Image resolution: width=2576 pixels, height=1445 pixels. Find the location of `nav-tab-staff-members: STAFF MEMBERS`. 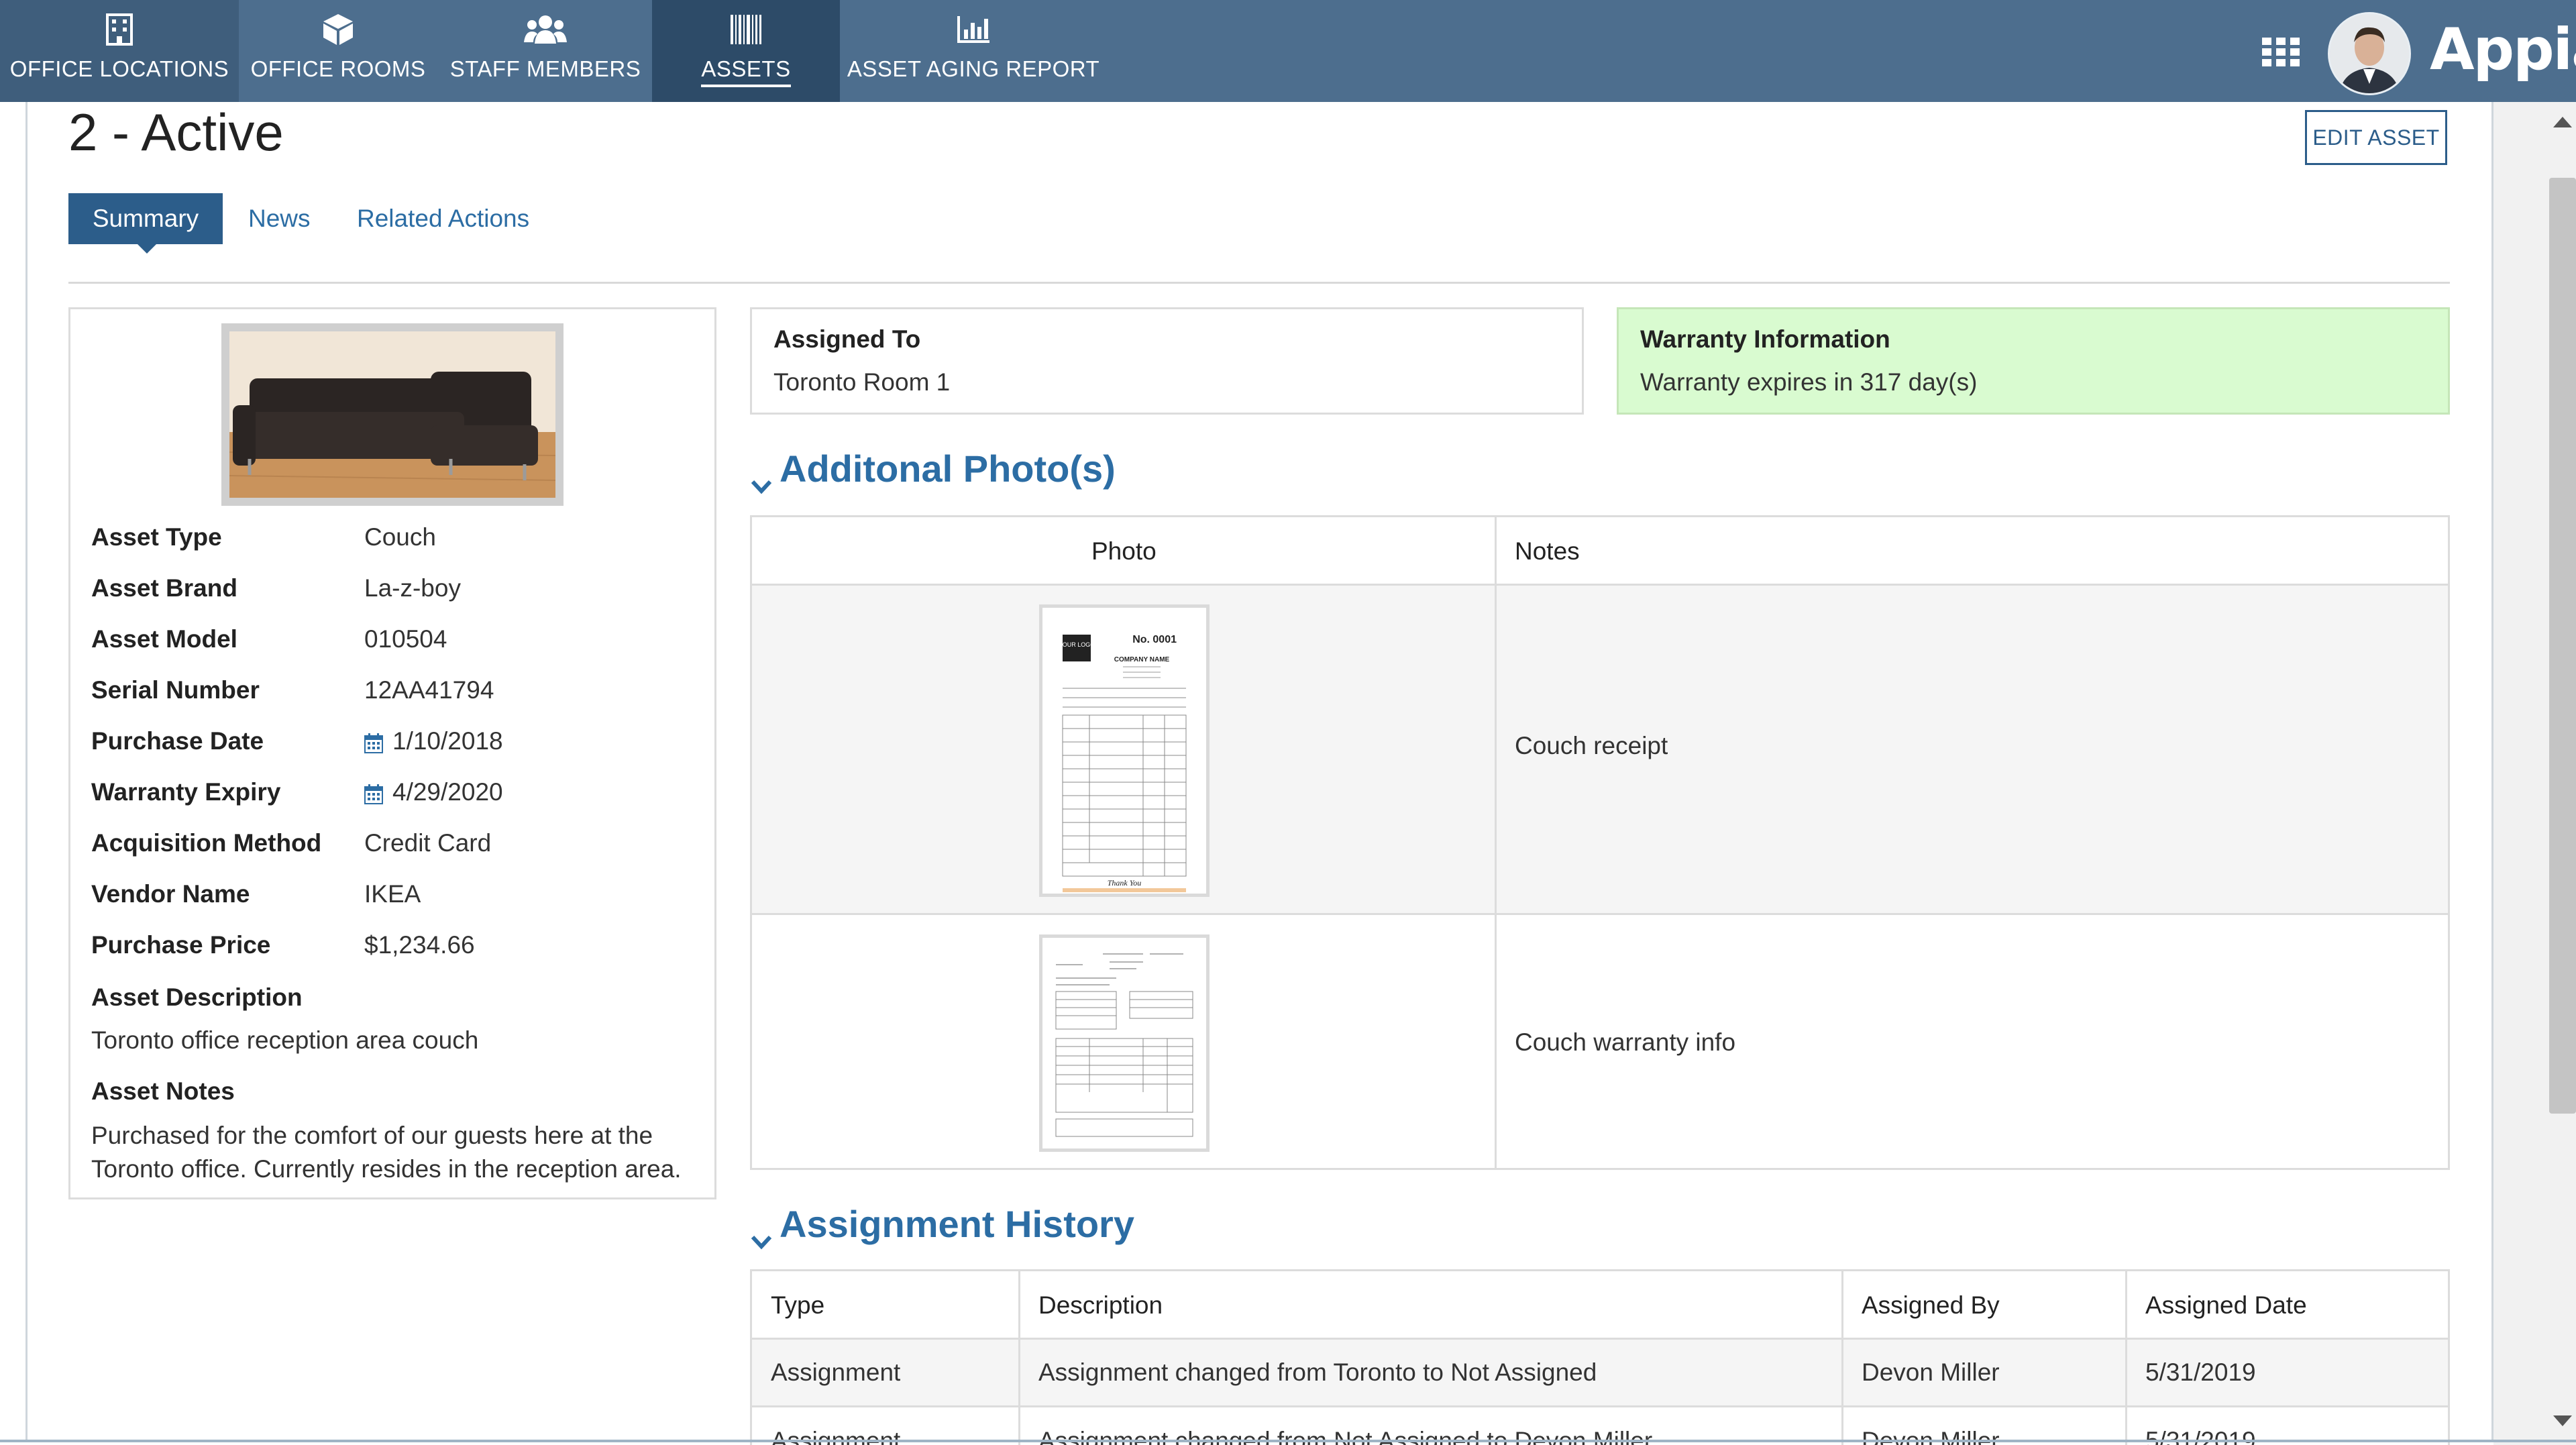

nav-tab-staff-members: STAFF MEMBERS is located at coordinates (545, 51).